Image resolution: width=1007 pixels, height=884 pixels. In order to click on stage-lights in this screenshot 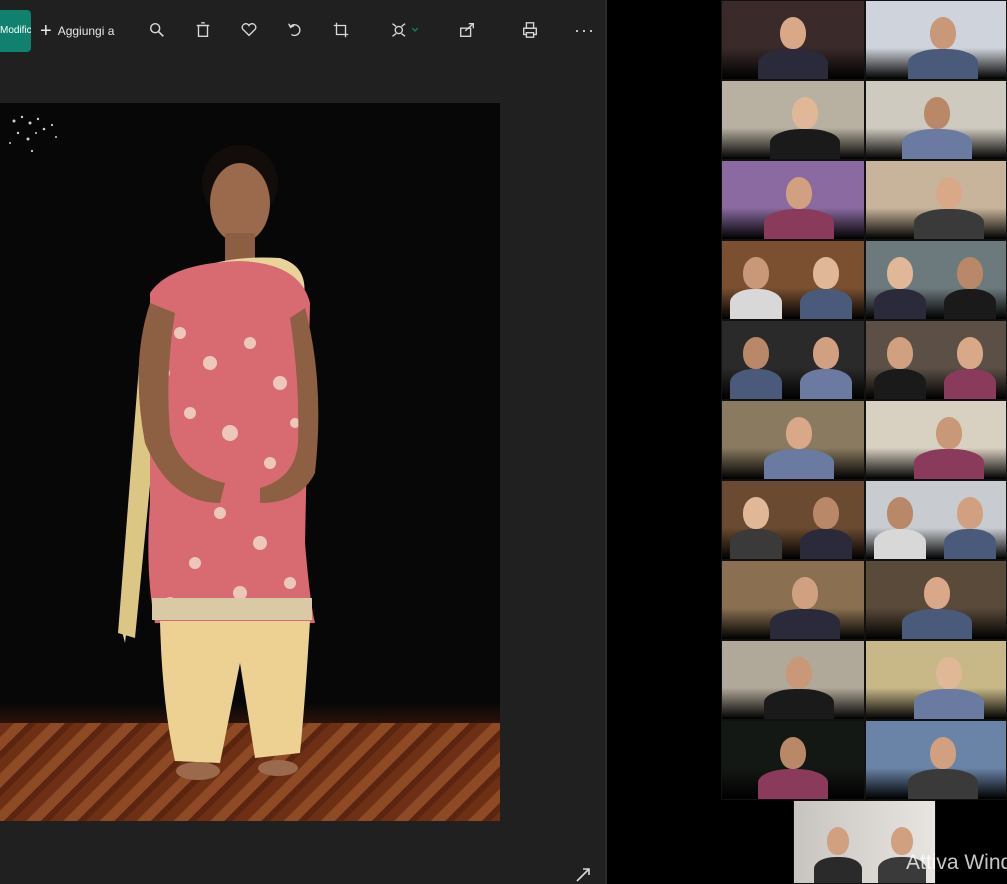, I will do `click(33, 134)`.